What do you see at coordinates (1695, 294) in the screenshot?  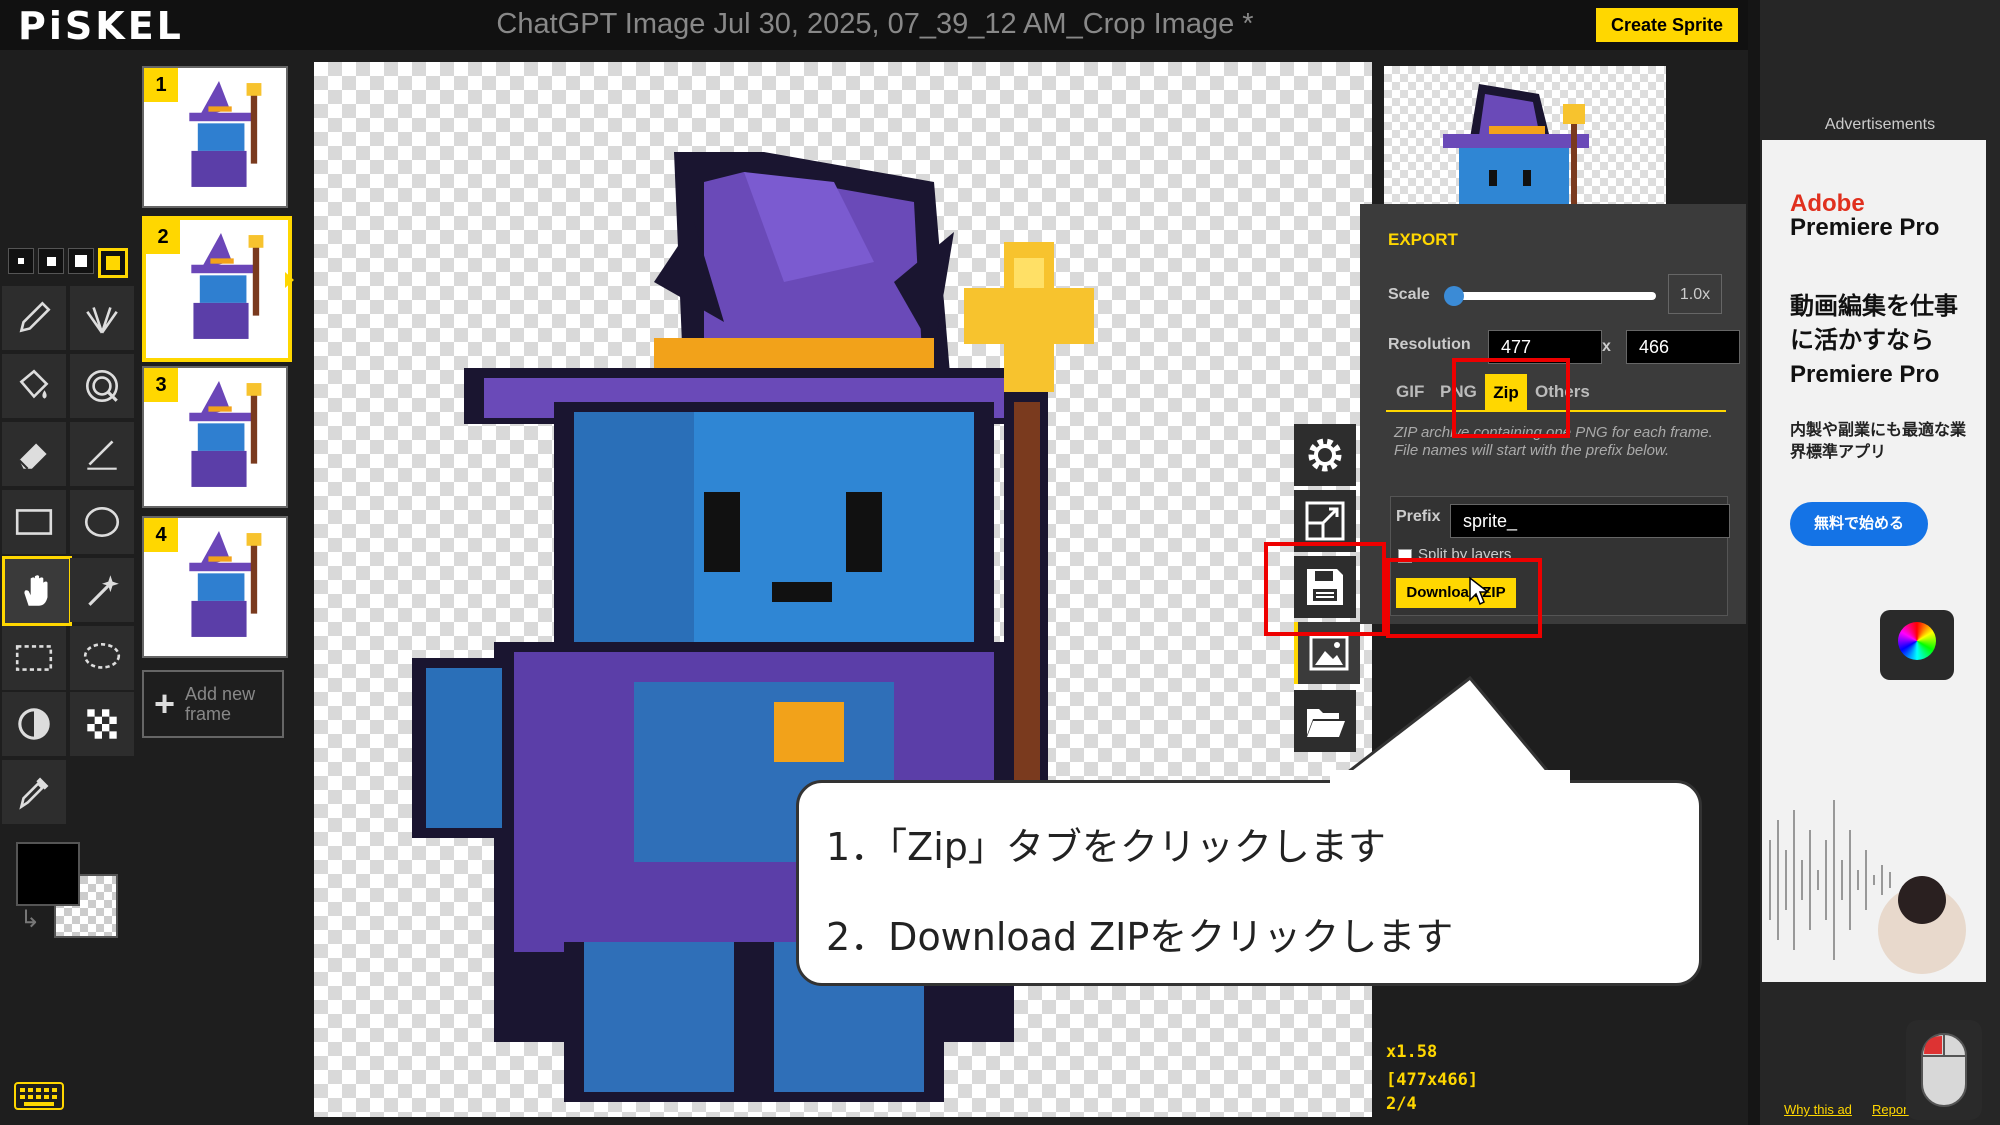 I see `scale-value: 1.0x` at bounding box center [1695, 294].